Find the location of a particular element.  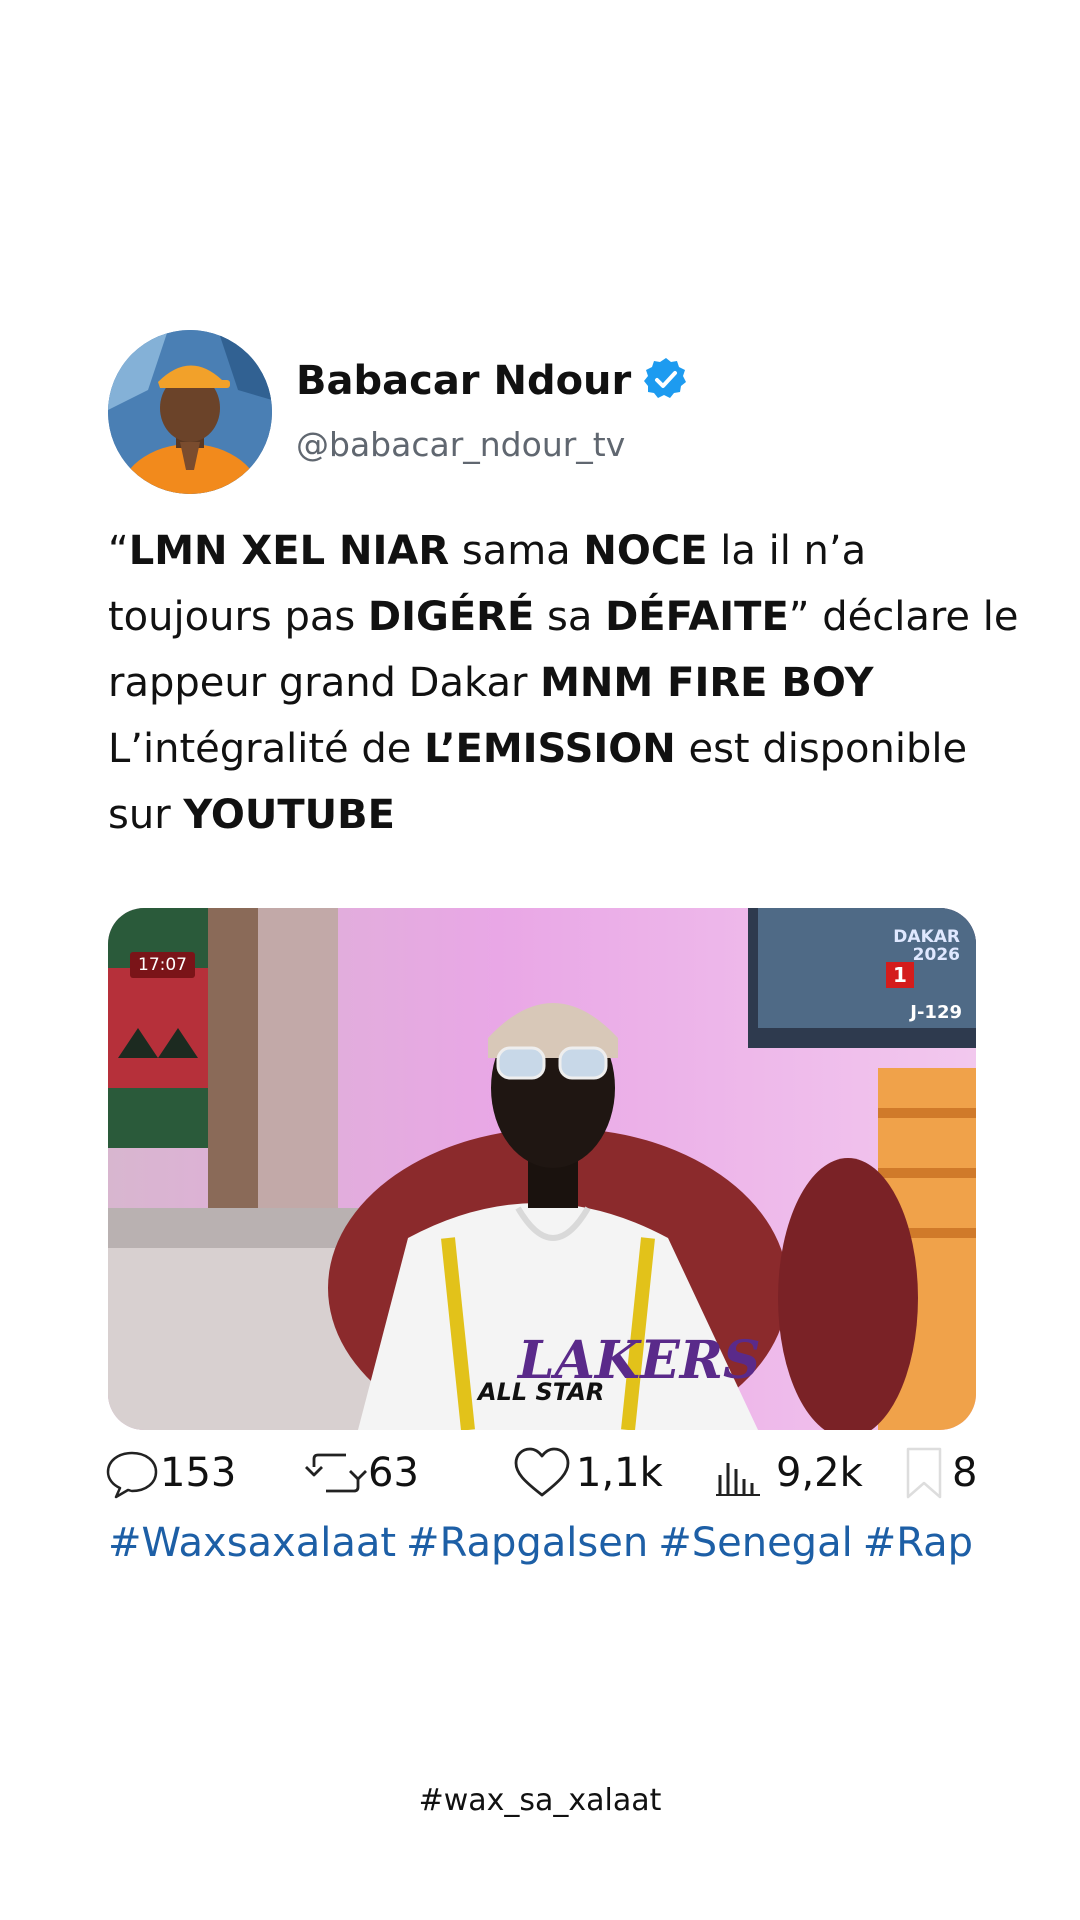

reply-button: 153 is located at coordinates (170, 1473).